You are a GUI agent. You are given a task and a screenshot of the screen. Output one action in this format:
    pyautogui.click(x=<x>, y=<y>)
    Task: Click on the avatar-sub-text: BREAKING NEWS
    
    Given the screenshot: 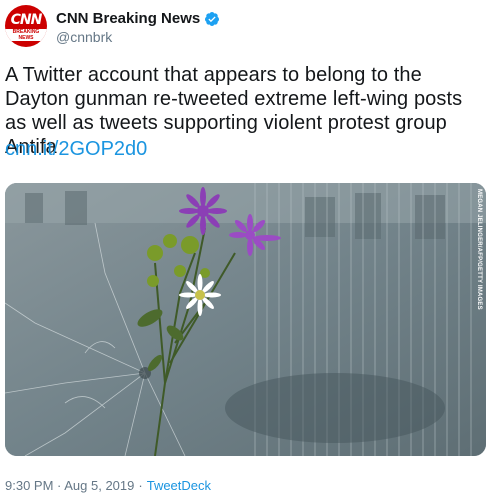 What is the action you would take?
    pyautogui.click(x=26, y=35)
    